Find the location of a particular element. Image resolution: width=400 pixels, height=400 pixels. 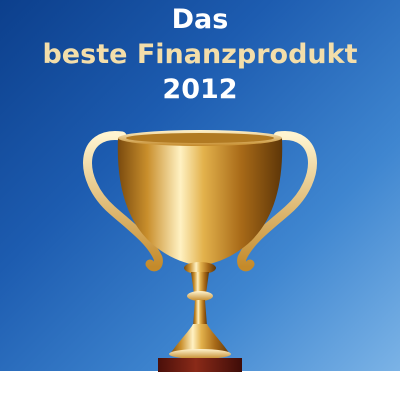

trophy-cup is located at coordinates (200, 202).